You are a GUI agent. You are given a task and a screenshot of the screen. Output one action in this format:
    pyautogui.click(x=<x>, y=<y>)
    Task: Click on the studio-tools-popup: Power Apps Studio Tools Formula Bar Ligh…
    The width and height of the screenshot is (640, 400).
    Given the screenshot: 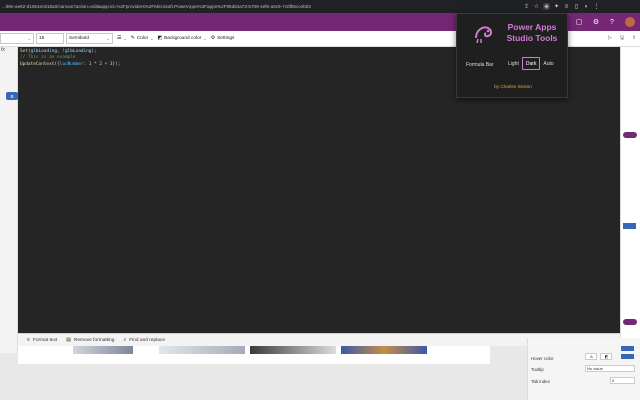 What is the action you would take?
    pyautogui.click(x=512, y=55)
    